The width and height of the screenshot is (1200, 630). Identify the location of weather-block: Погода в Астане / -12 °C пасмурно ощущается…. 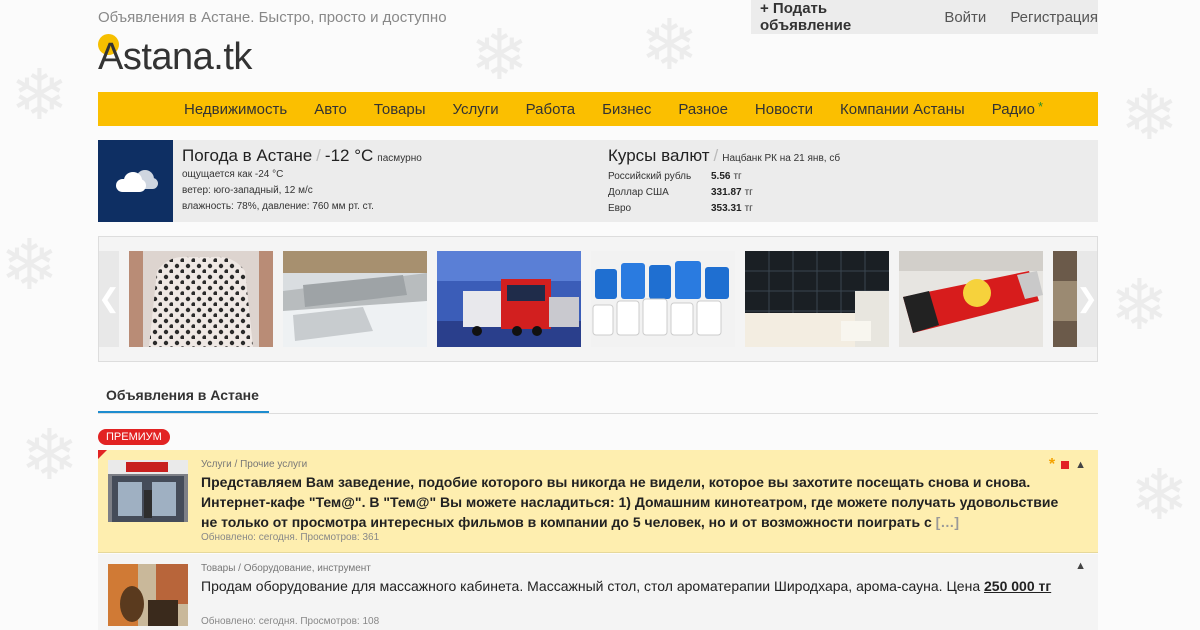
(302, 180).